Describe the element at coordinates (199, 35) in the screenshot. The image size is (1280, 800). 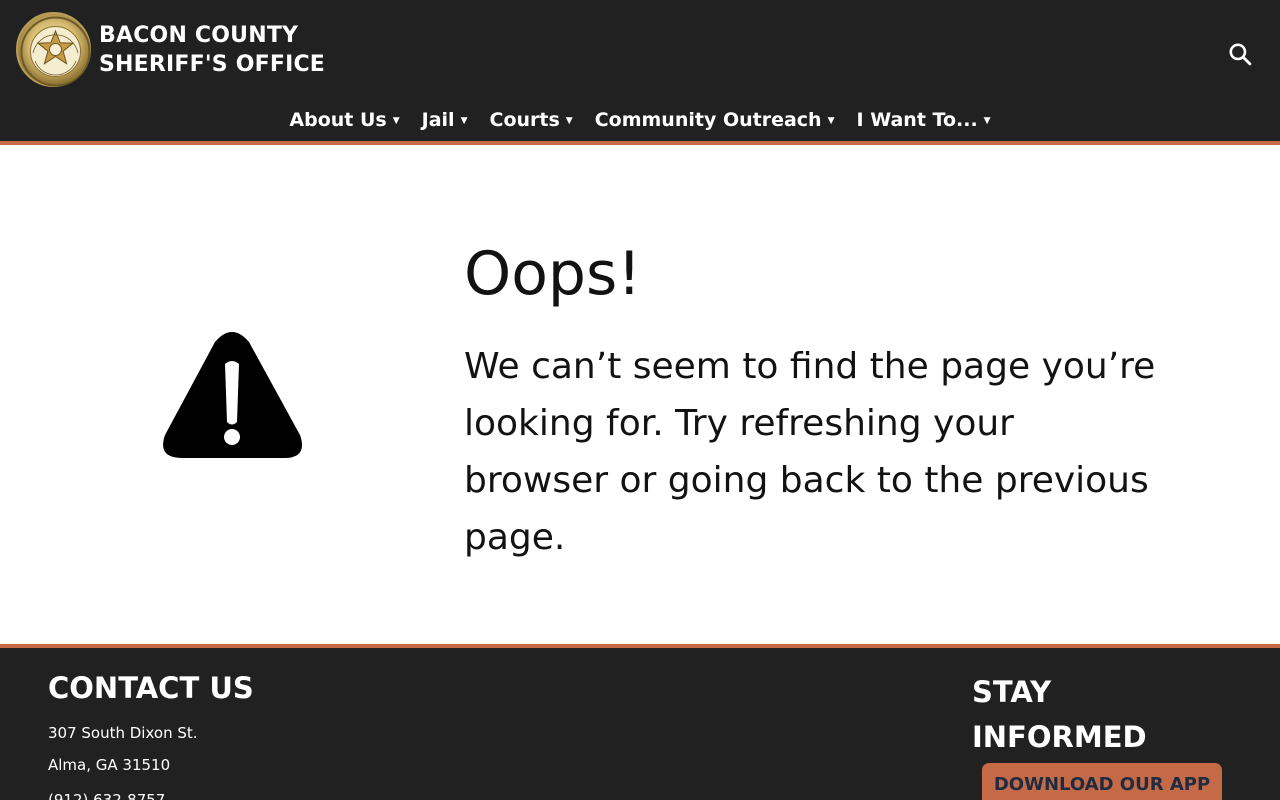
I see `site-title-line-1: BACON COUNTY` at that location.